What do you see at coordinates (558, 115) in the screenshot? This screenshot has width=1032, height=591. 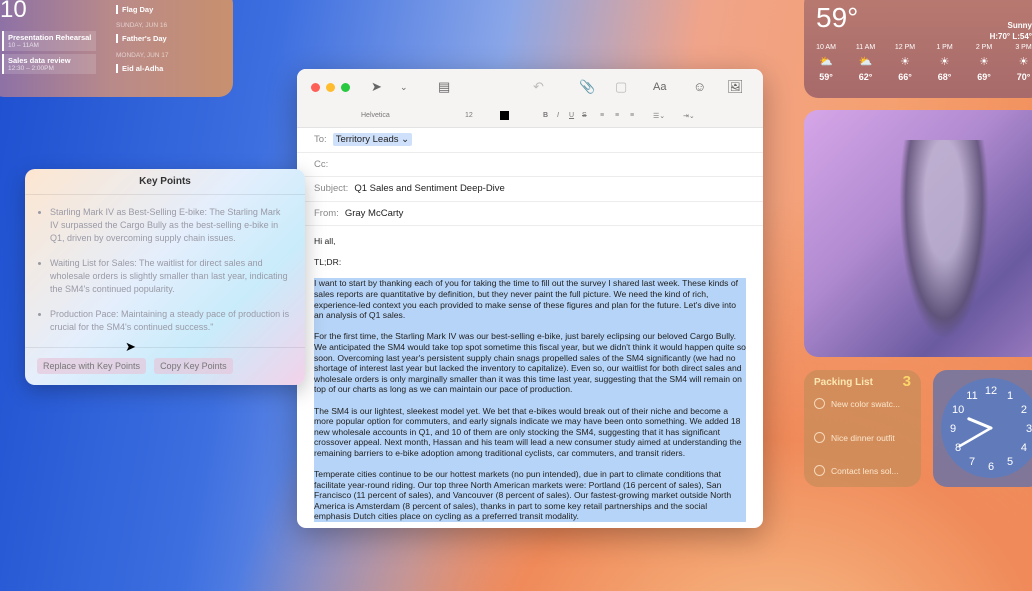 I see `italic-icon: I` at bounding box center [558, 115].